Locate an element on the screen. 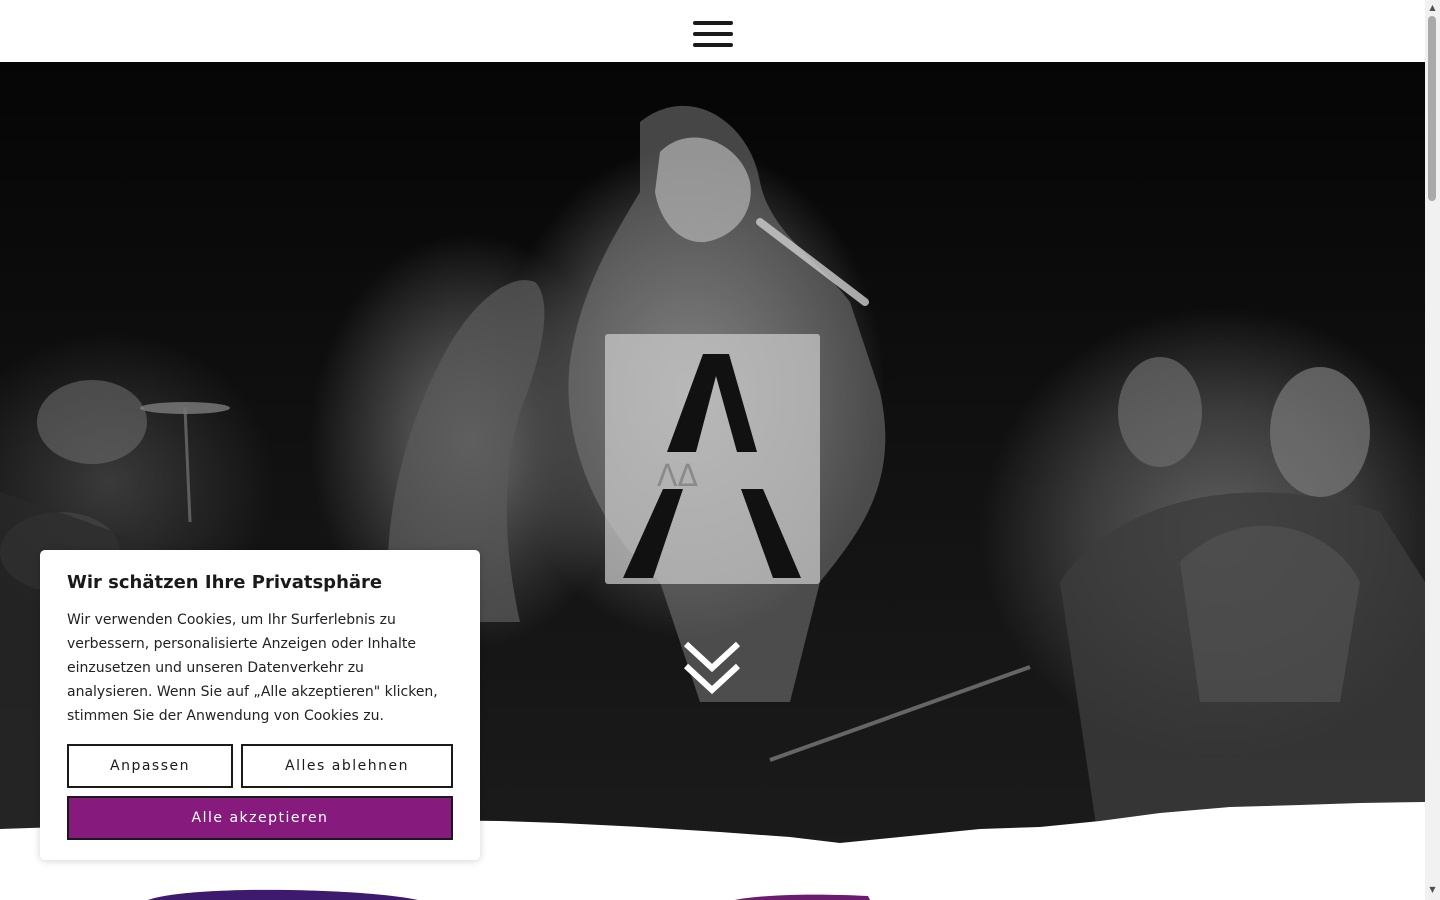 The width and height of the screenshot is (1440, 900). scrollbar-thumb is located at coordinates (1432, 108).